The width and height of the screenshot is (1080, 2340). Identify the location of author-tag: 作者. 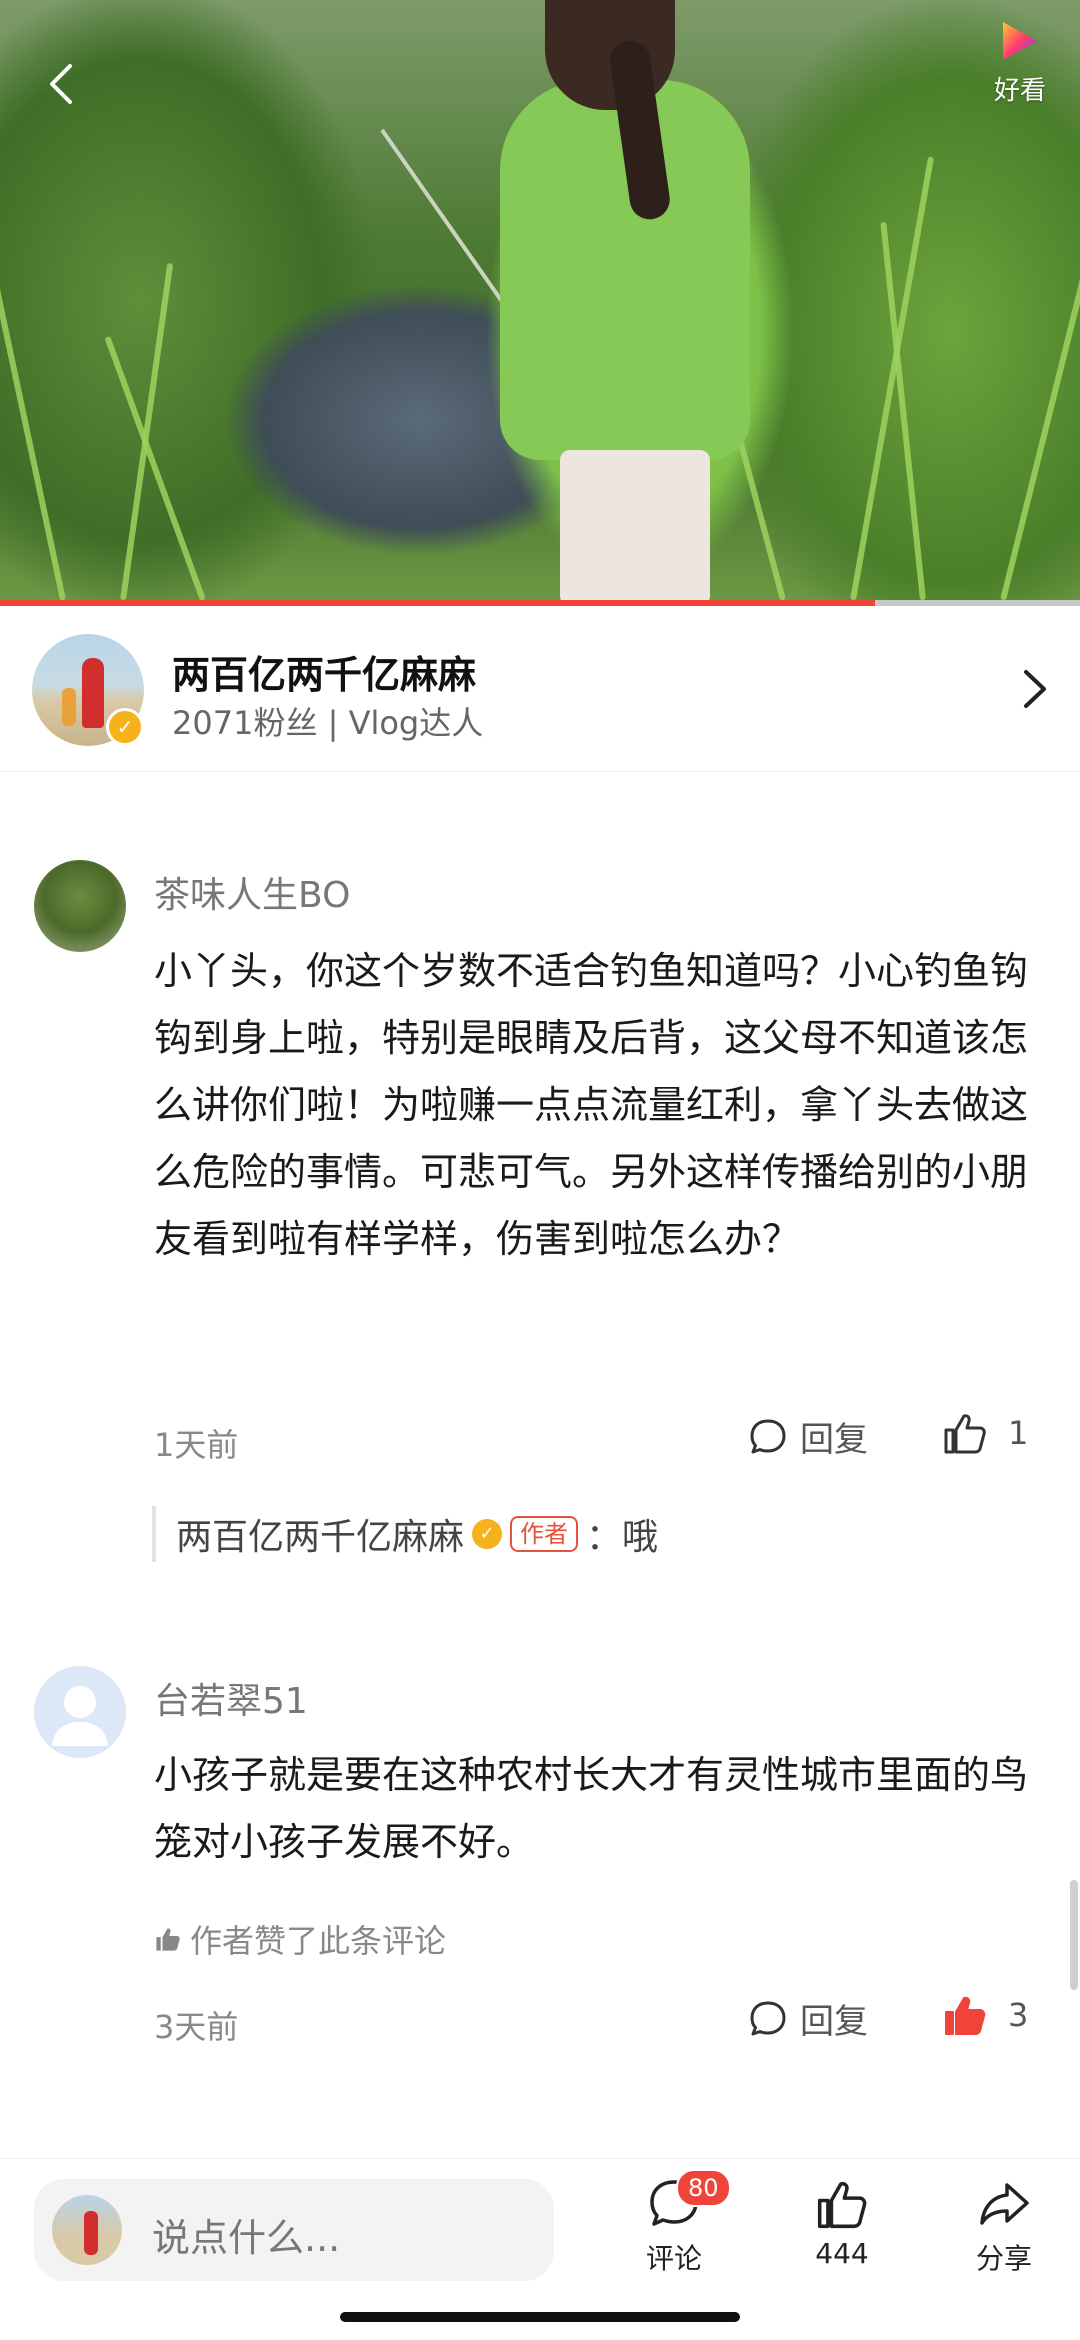
(544, 1534).